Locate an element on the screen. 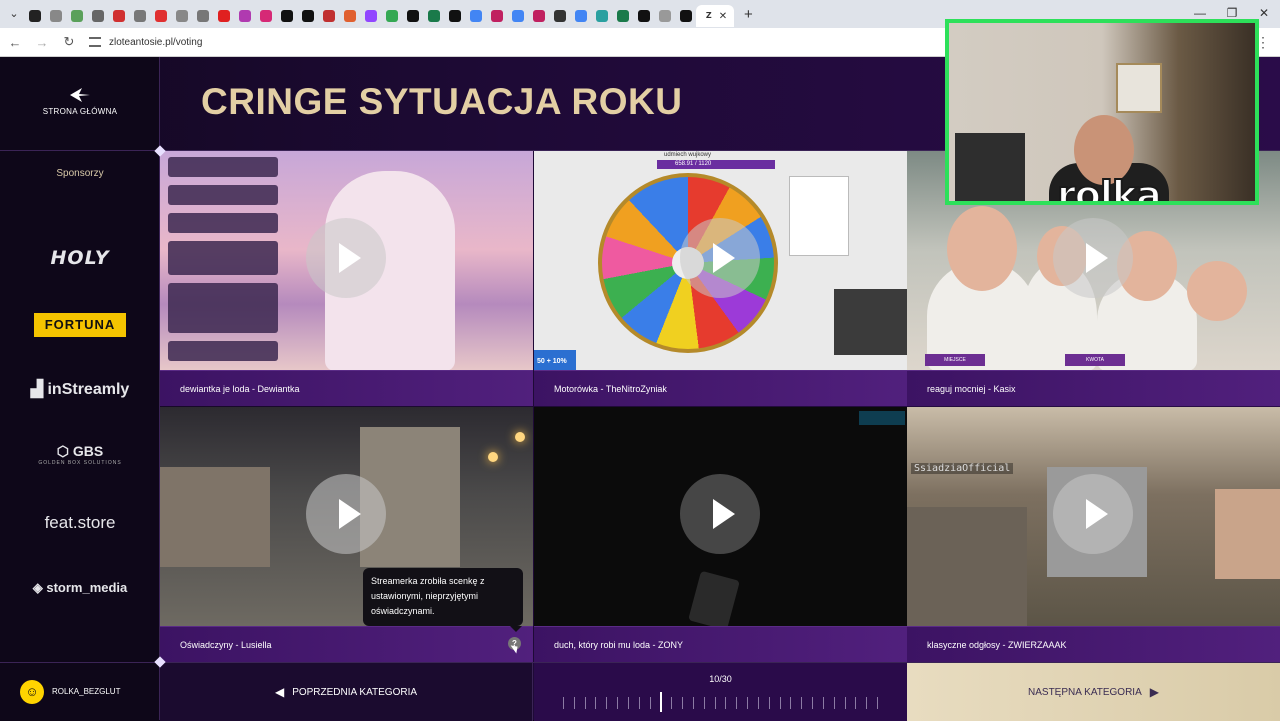 This screenshot has width=1280, height=721. sponsor-holy: HOLY is located at coordinates (80, 258).